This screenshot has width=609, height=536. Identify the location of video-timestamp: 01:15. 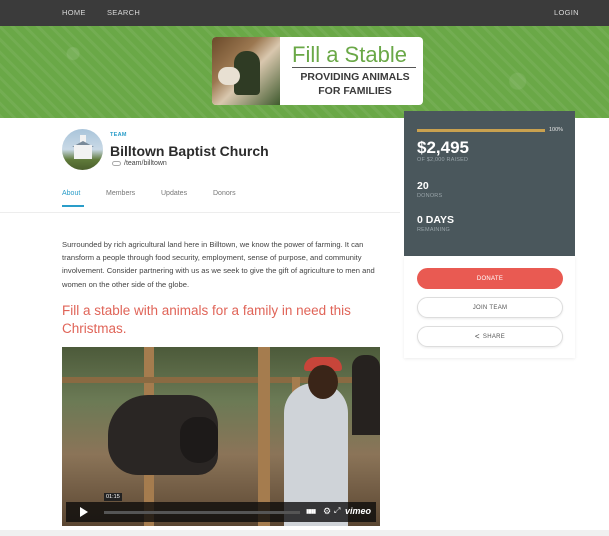
(113, 497).